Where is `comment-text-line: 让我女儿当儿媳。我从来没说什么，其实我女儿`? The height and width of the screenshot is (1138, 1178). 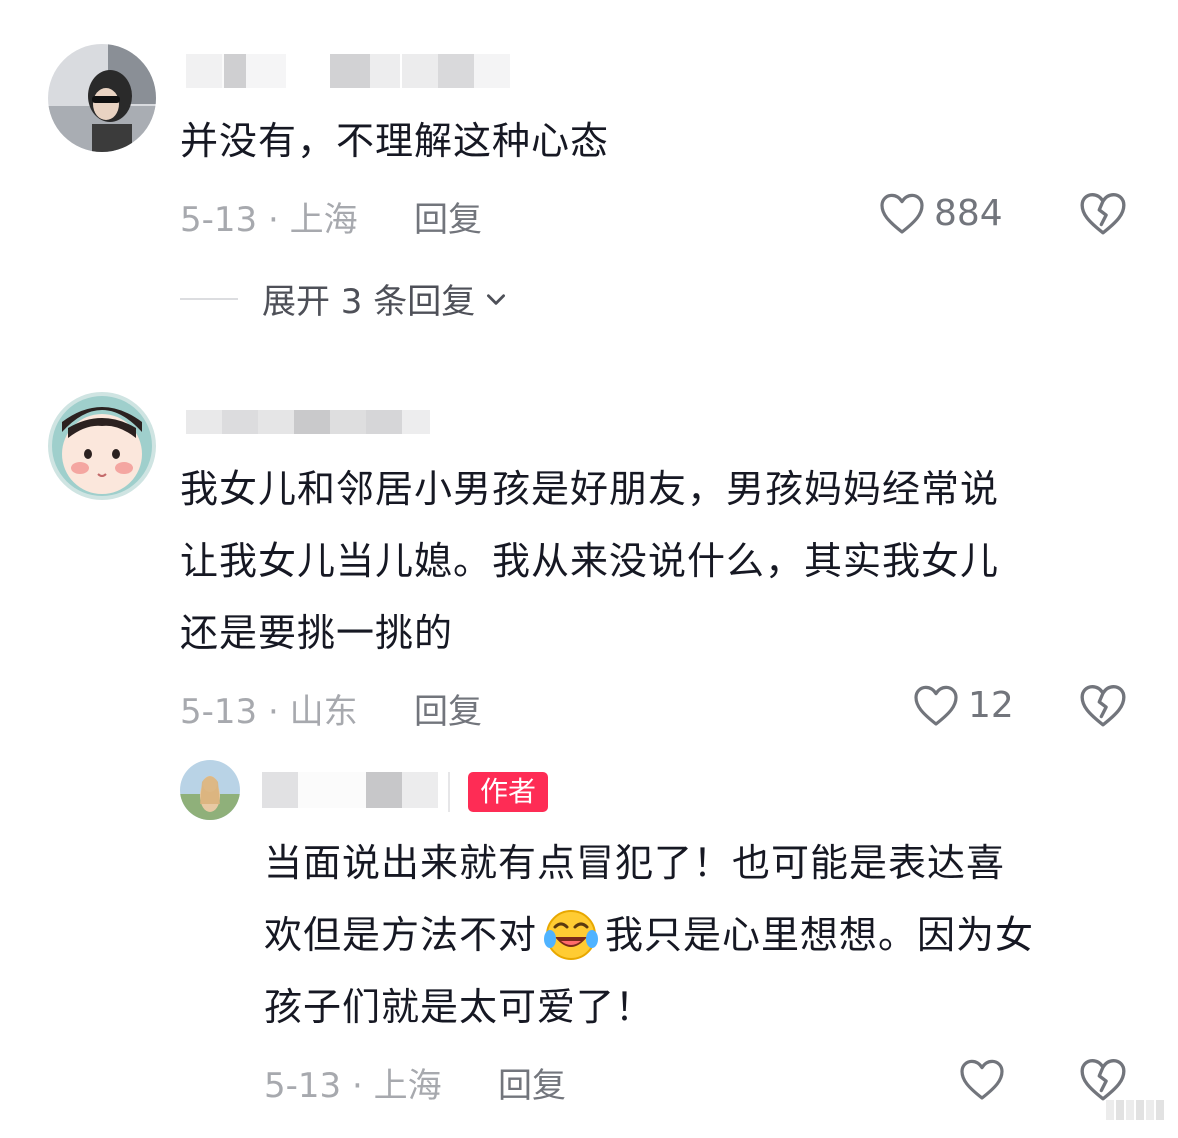
comment-text-line: 让我女儿当儿媳。我从来没说什么，其实我女儿 is located at coordinates (590, 561).